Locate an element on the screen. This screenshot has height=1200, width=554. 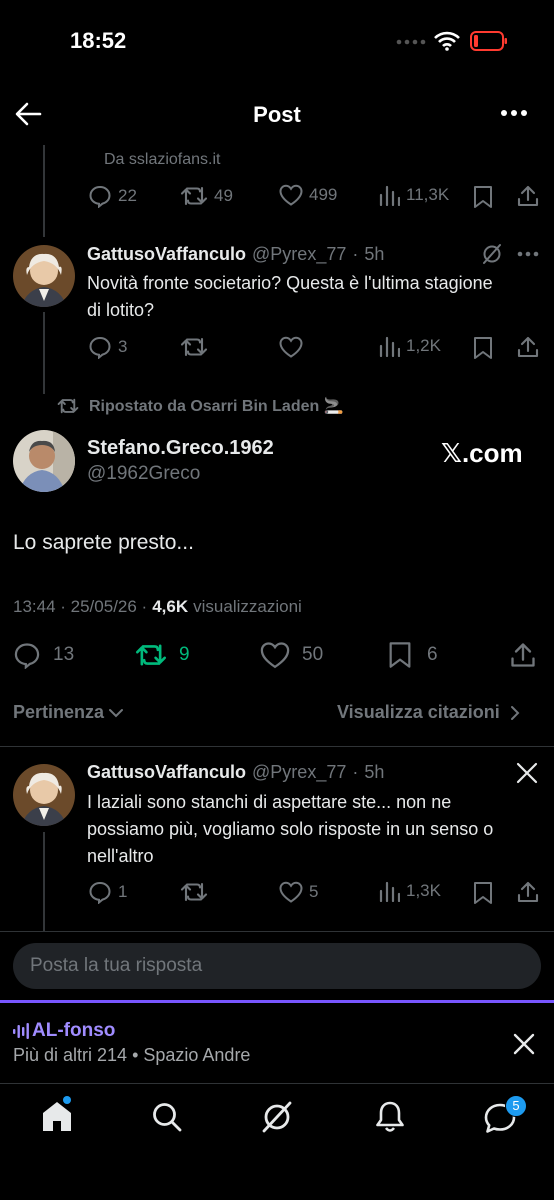
notifications-icon is located at coordinates (390, 1117).